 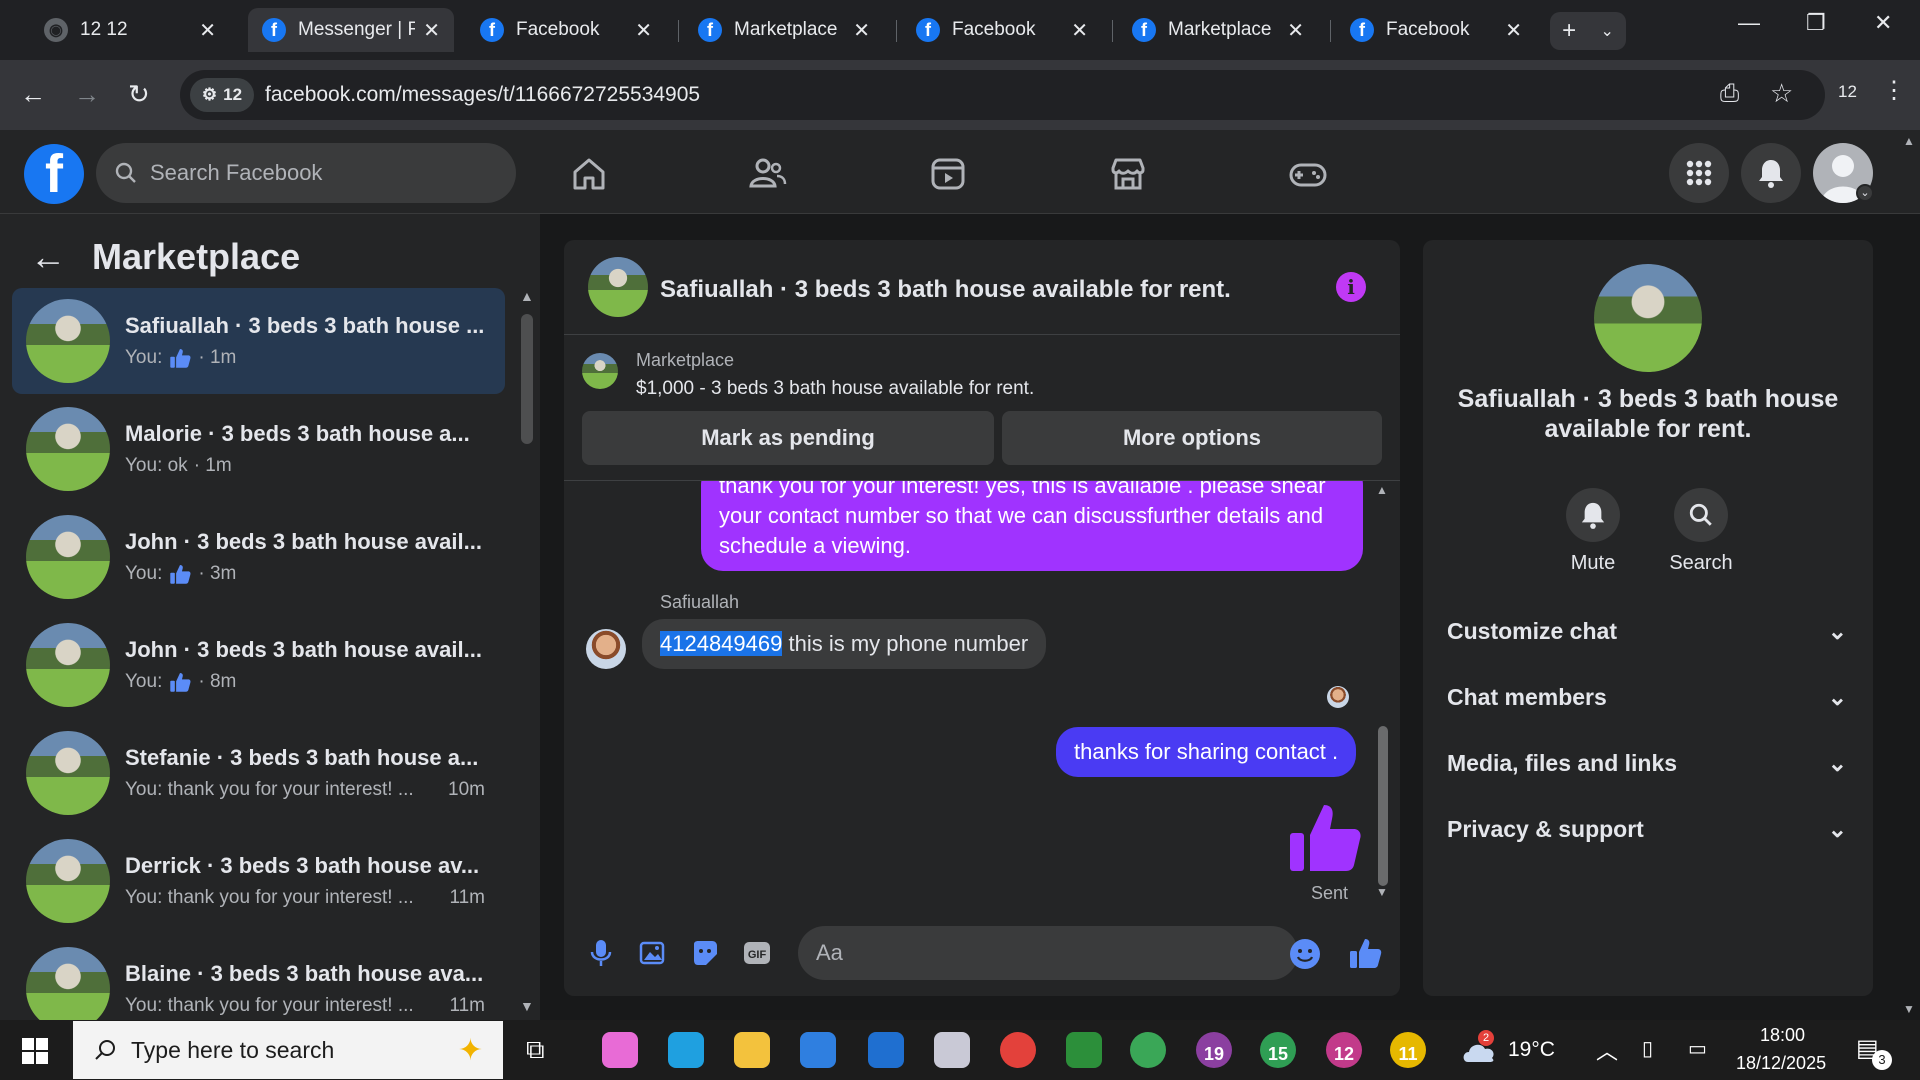 What do you see at coordinates (1647, 697) in the screenshot?
I see `chat-members-section: Chat members ⌄` at bounding box center [1647, 697].